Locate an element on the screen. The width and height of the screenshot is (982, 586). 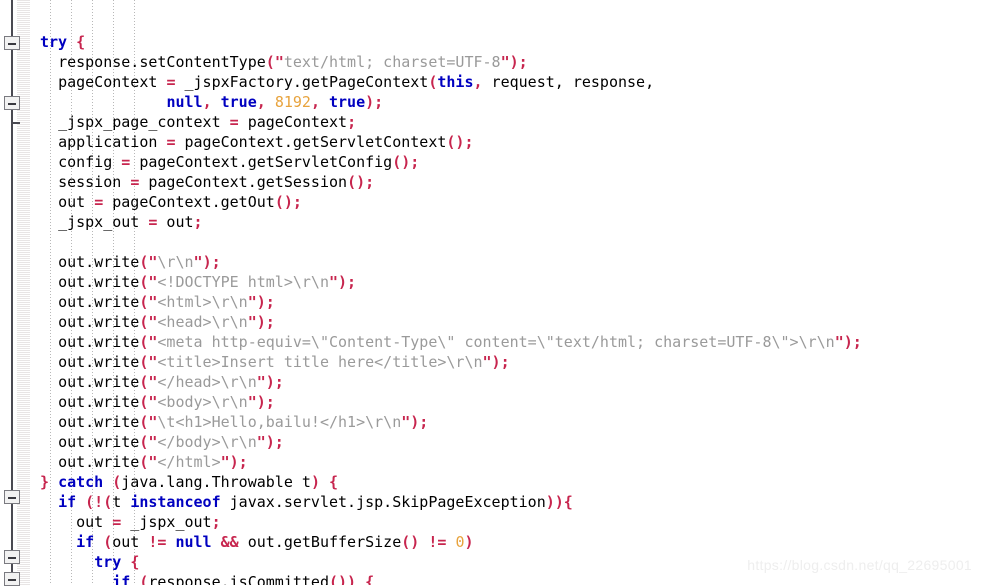
minus-icon is located at coordinates (12, 44).